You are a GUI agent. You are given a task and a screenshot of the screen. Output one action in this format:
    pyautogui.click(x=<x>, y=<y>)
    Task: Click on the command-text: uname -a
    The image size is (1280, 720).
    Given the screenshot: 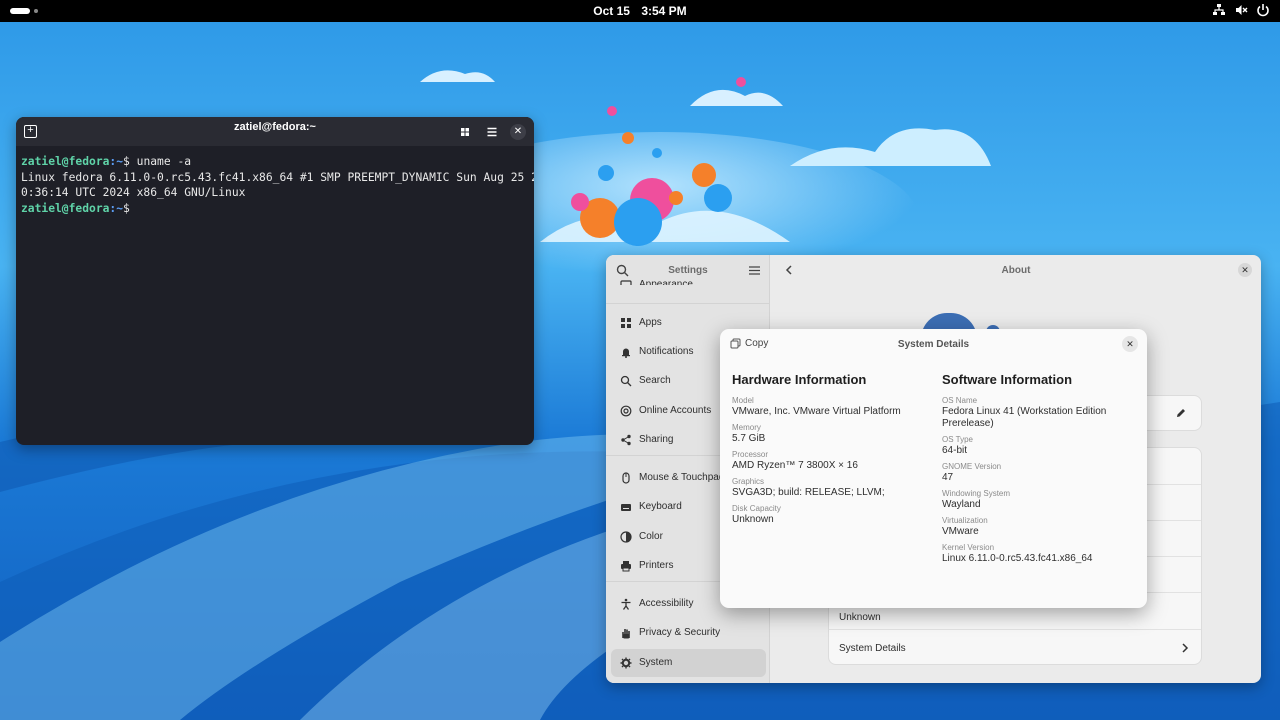 What is the action you would take?
    pyautogui.click(x=164, y=161)
    